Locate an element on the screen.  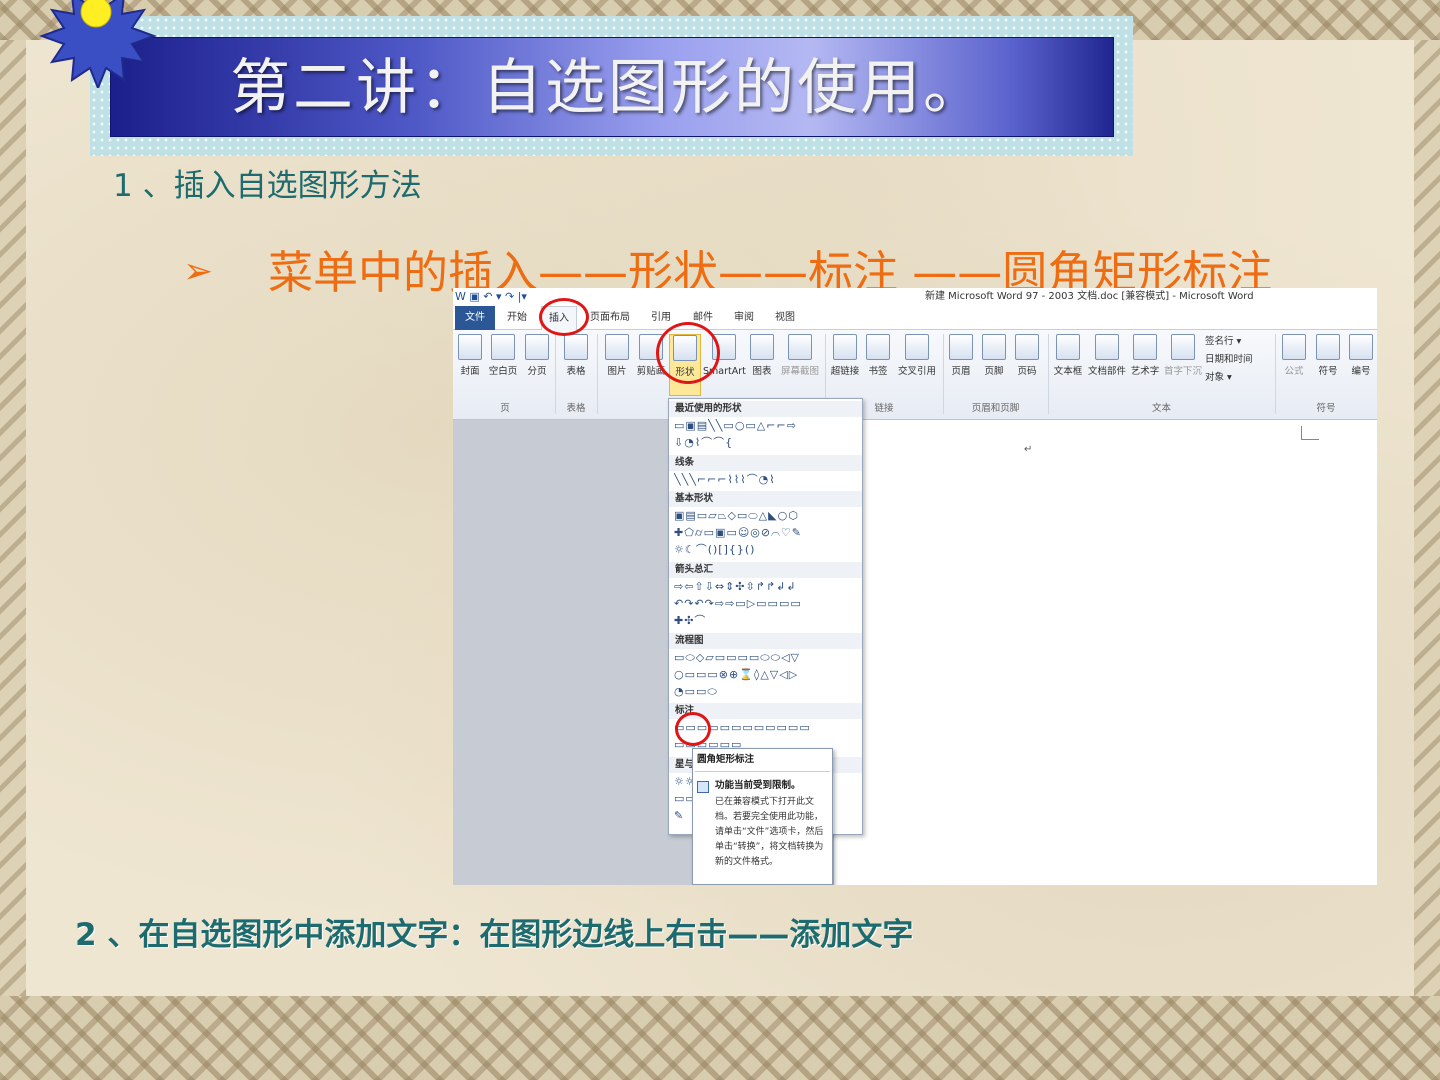
wordart-button: 艺术字 is located at coordinates (1145, 362).